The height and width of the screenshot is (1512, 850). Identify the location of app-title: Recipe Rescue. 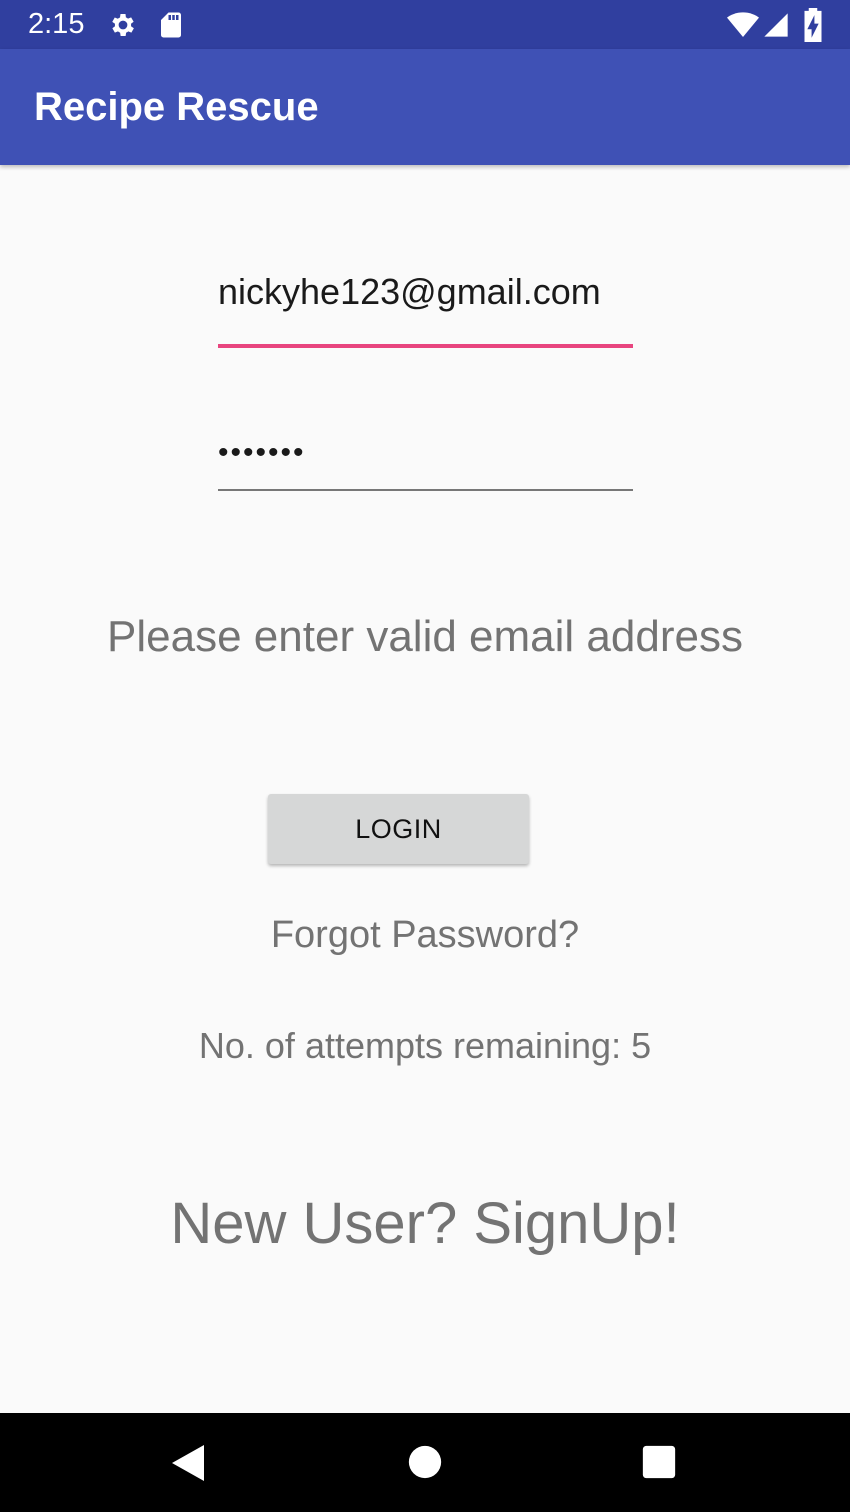
(176, 107).